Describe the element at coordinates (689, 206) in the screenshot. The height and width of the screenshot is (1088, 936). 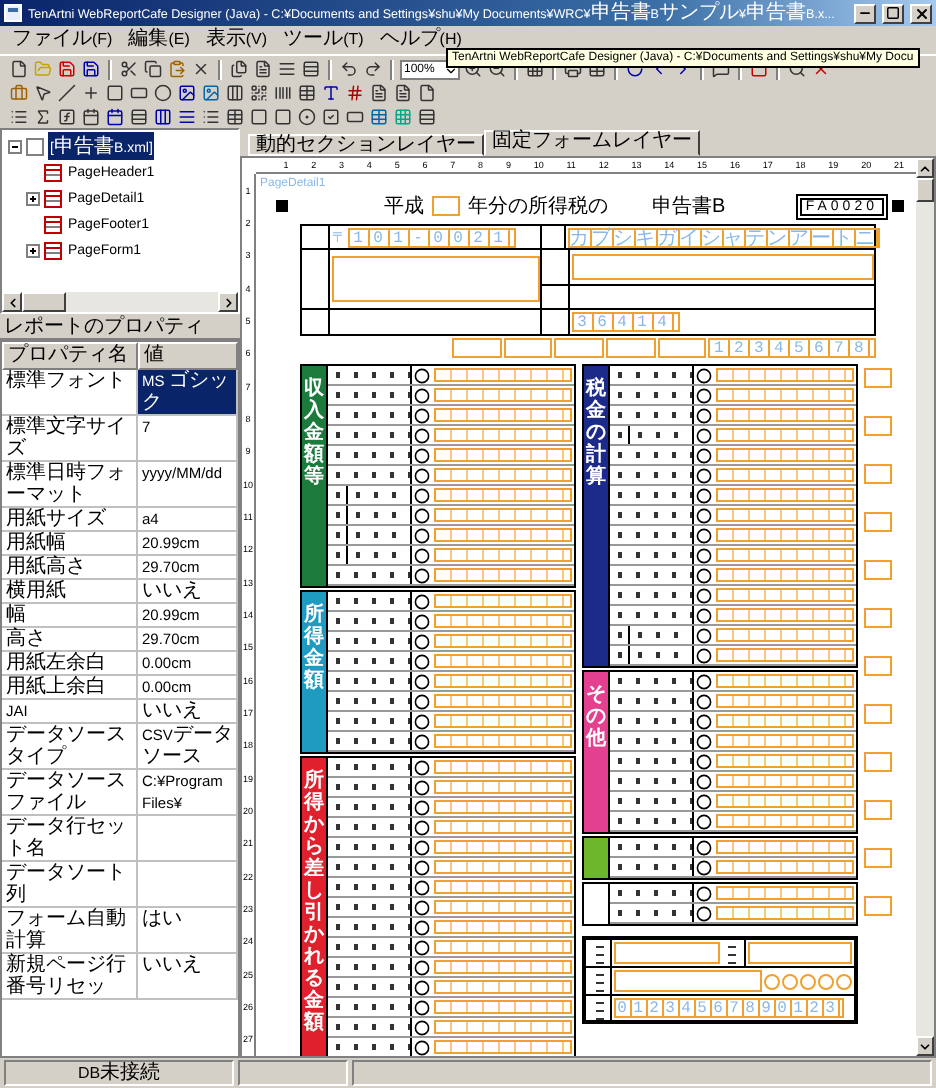
I see `form-name: 申告書B` at that location.